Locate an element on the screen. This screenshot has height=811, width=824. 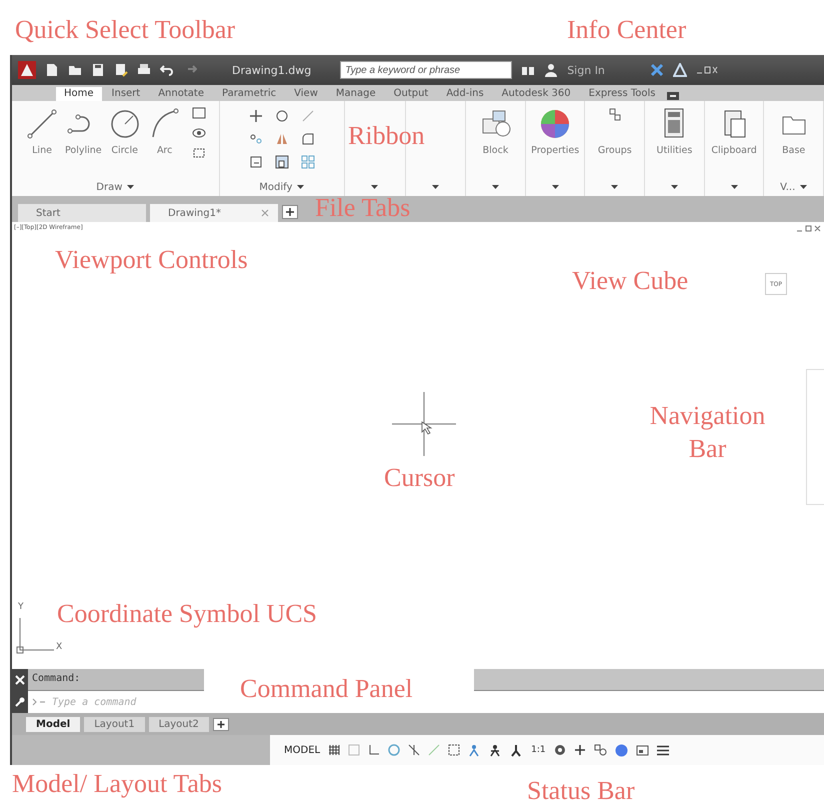
ribbon-tab: Output is located at coordinates (411, 94).